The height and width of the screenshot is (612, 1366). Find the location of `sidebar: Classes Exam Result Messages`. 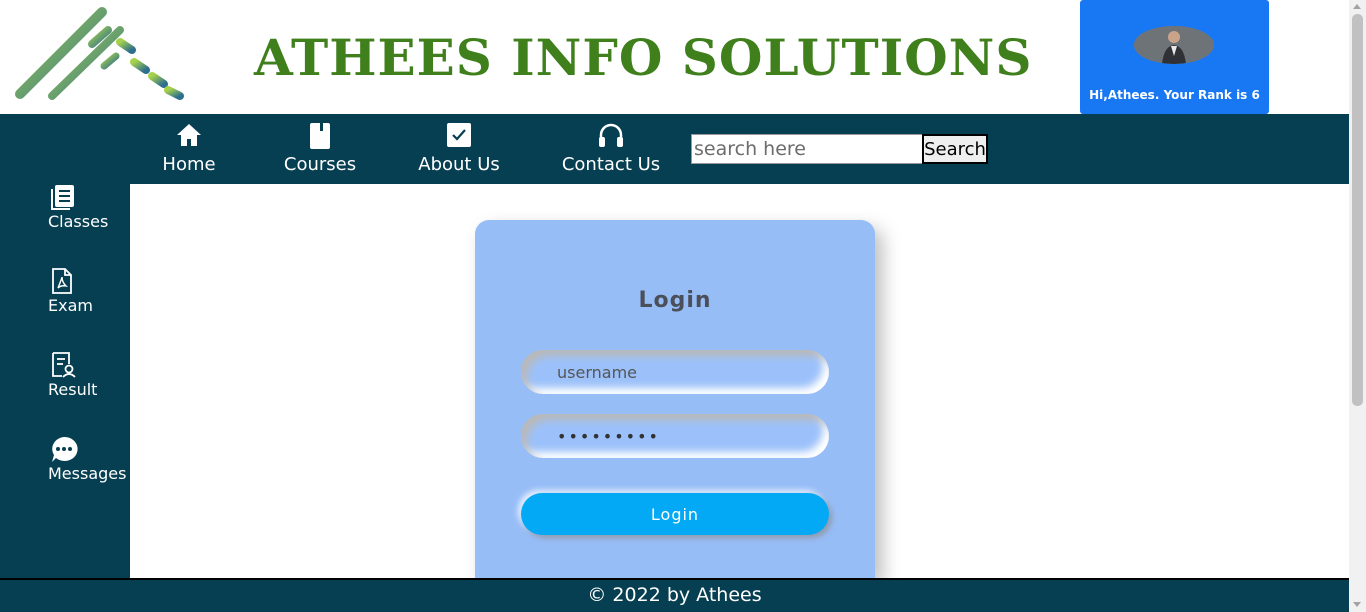

sidebar: Classes Exam Result Messages is located at coordinates (65, 381).